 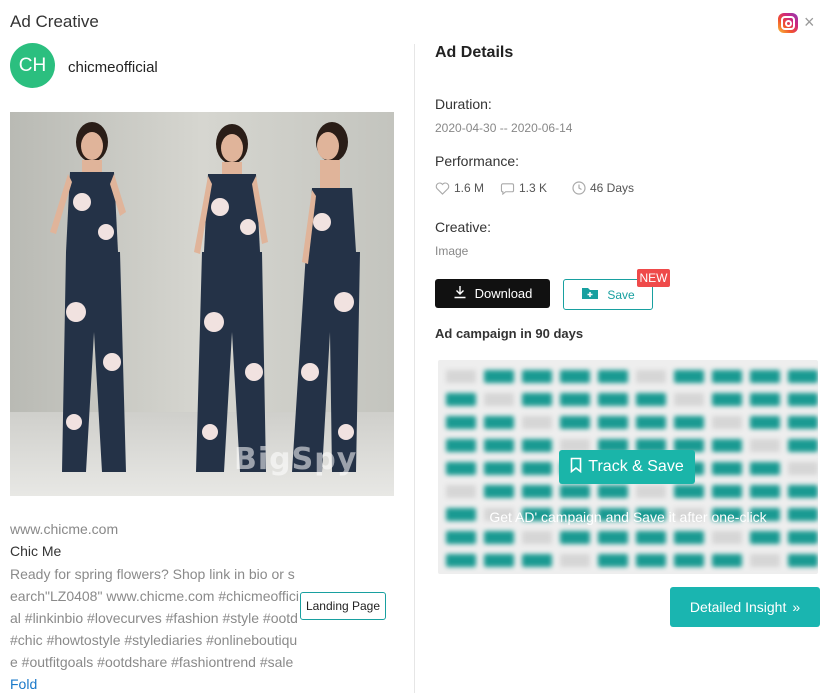 I want to click on download-button: Download, so click(x=492, y=293).